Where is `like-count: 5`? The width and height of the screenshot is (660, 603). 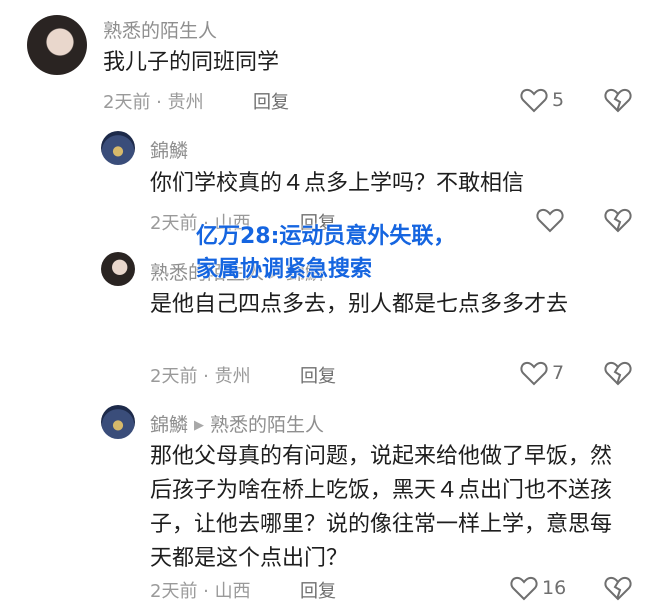
like-count: 5 is located at coordinates (558, 100).